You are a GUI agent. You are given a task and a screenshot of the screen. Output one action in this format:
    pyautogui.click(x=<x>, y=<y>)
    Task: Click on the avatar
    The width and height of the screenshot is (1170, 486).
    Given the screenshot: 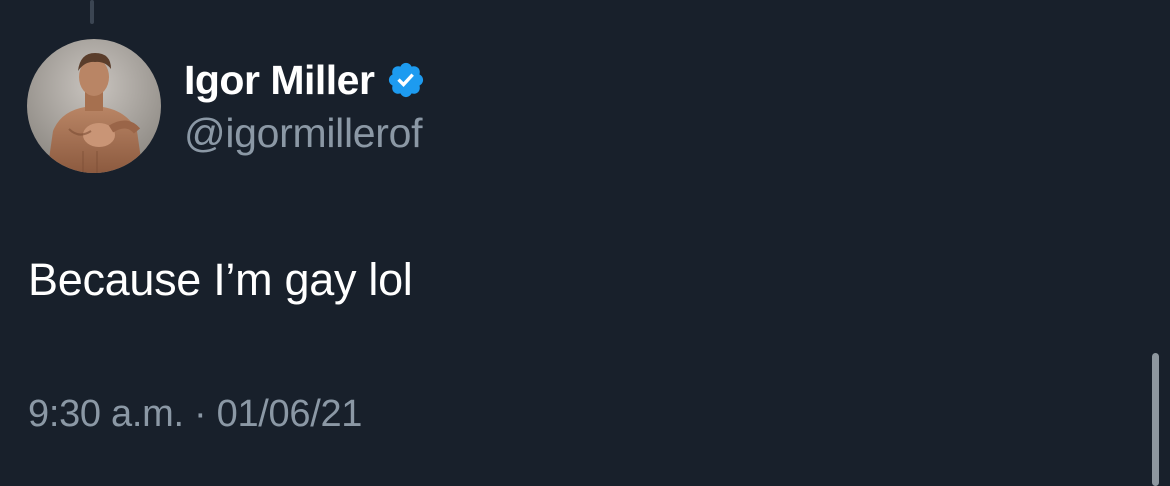 What is the action you would take?
    pyautogui.click(x=94, y=106)
    